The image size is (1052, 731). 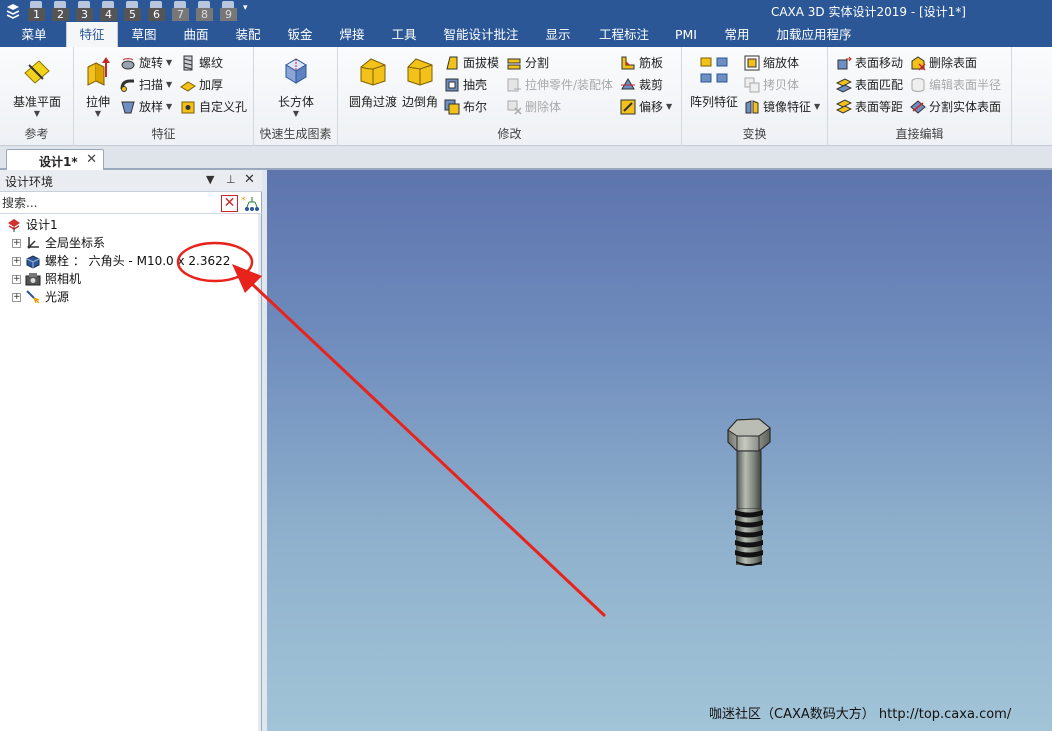 What do you see at coordinates (814, 34) in the screenshot?
I see `tab-load-applications: 加载应用程序` at bounding box center [814, 34].